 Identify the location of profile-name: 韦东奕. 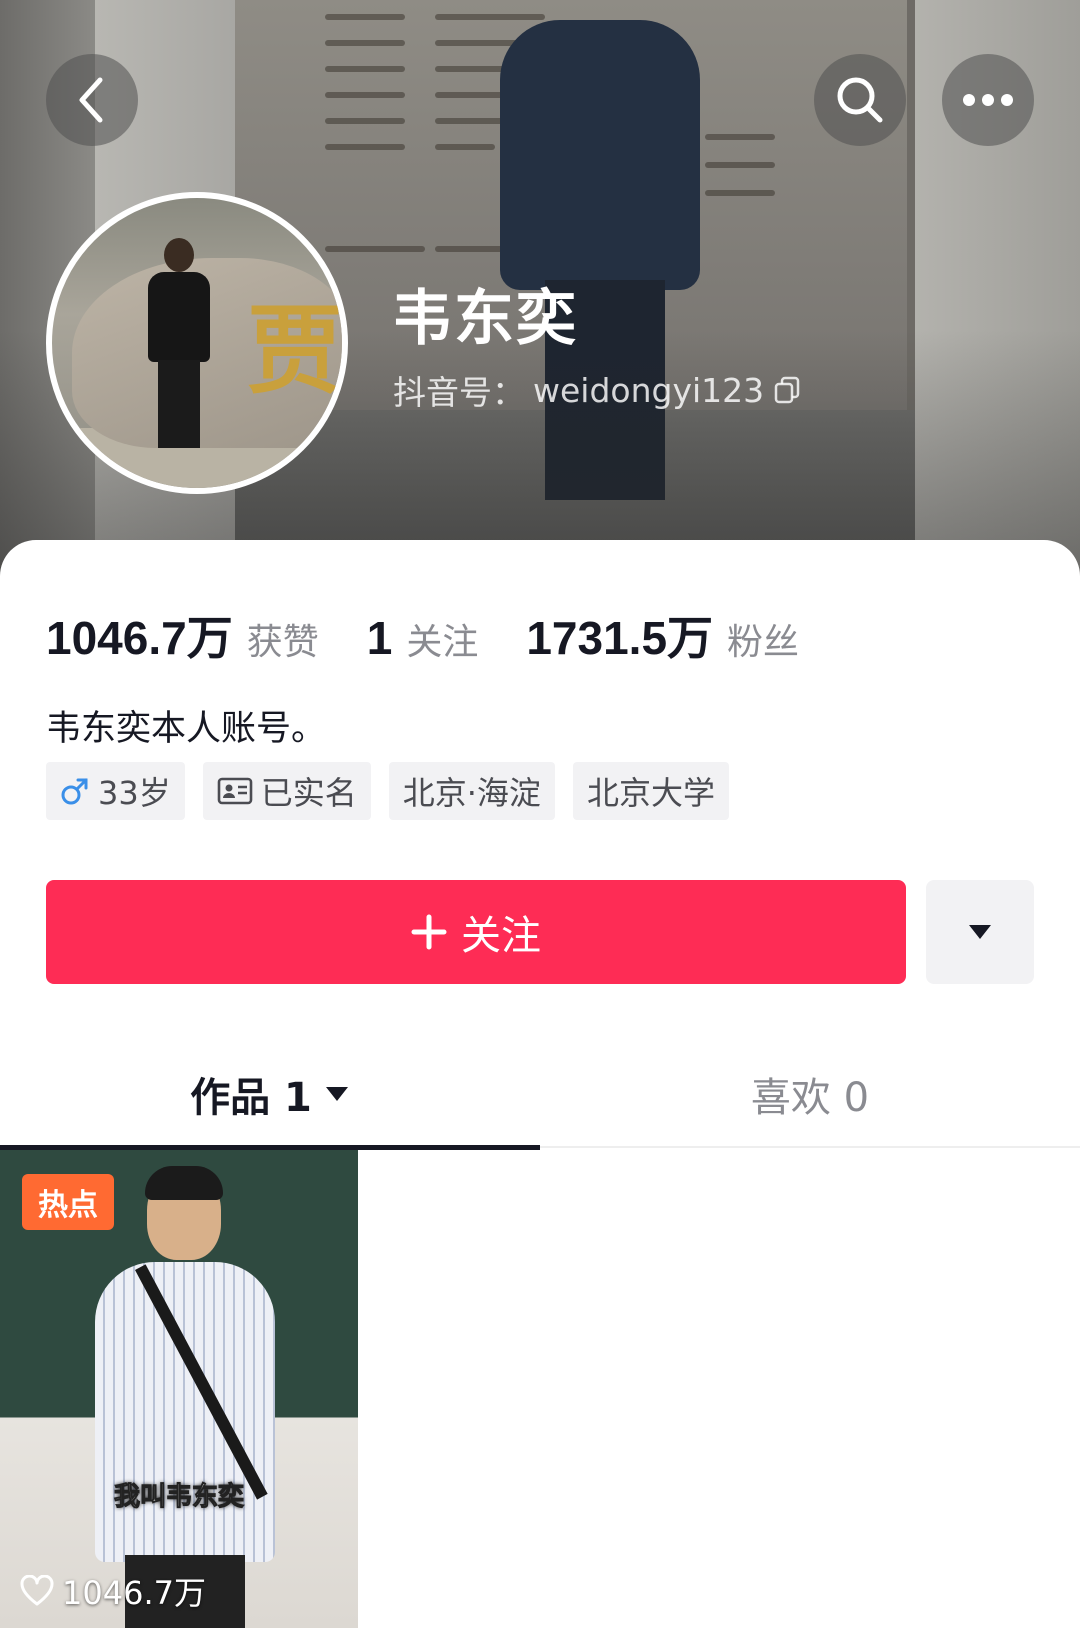
(485, 319).